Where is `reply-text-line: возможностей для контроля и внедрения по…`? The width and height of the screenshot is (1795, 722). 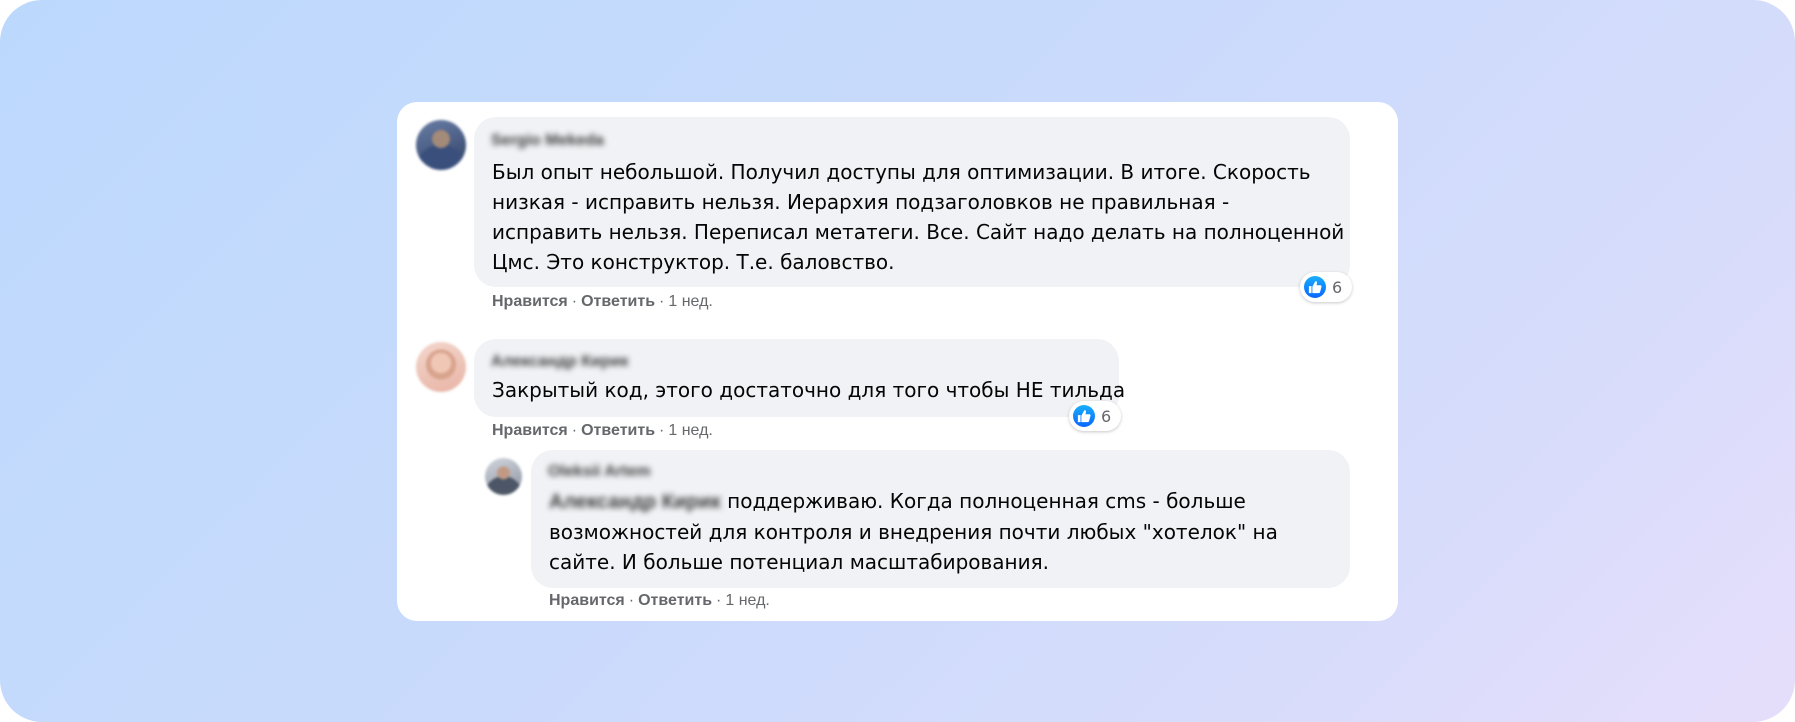
reply-text-line: возможностей для контроля и внедрения по… is located at coordinates (913, 532).